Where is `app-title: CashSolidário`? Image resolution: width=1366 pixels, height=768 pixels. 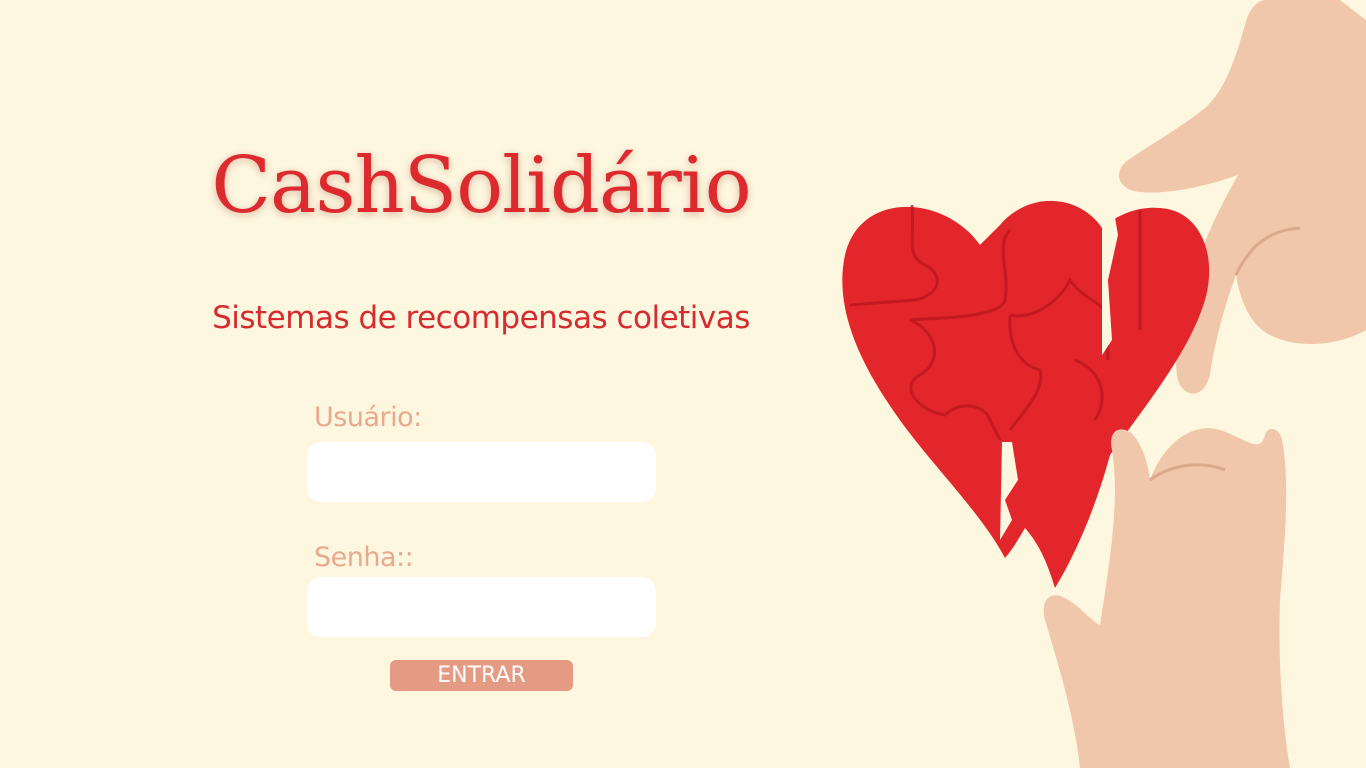 app-title: CashSolidário is located at coordinates (481, 186).